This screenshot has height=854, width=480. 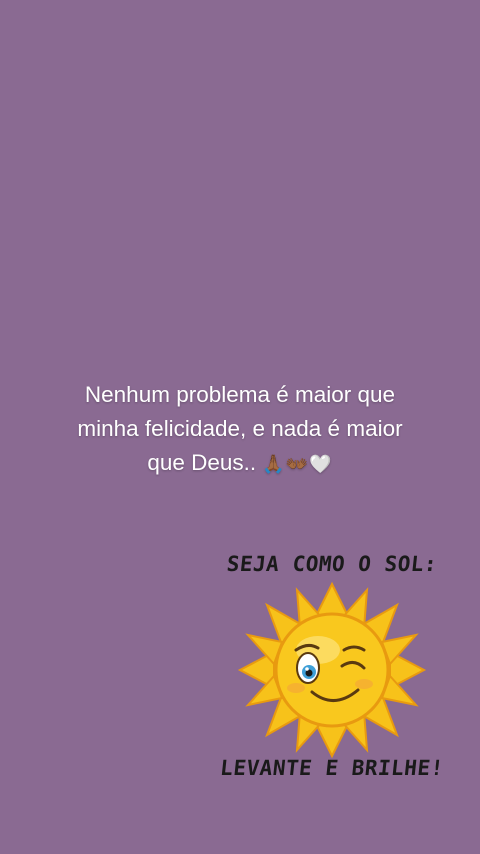 What do you see at coordinates (332, 564) in the screenshot?
I see `sticker-top-text: SEJA COMO O SOL:` at bounding box center [332, 564].